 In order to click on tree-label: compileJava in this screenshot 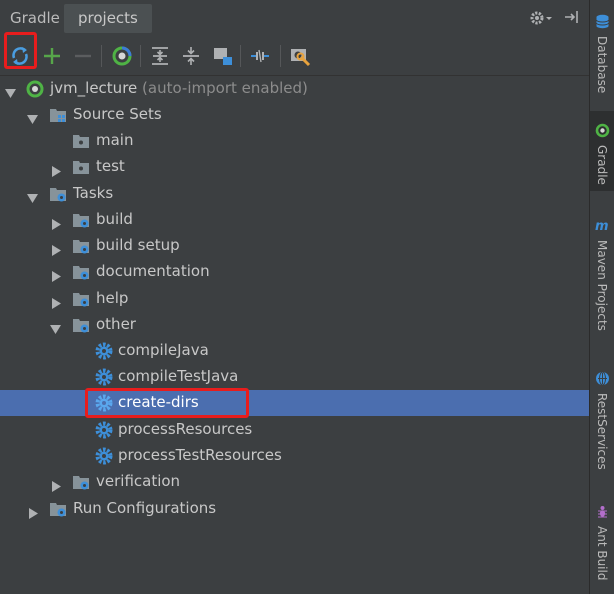, I will do `click(163, 350)`.